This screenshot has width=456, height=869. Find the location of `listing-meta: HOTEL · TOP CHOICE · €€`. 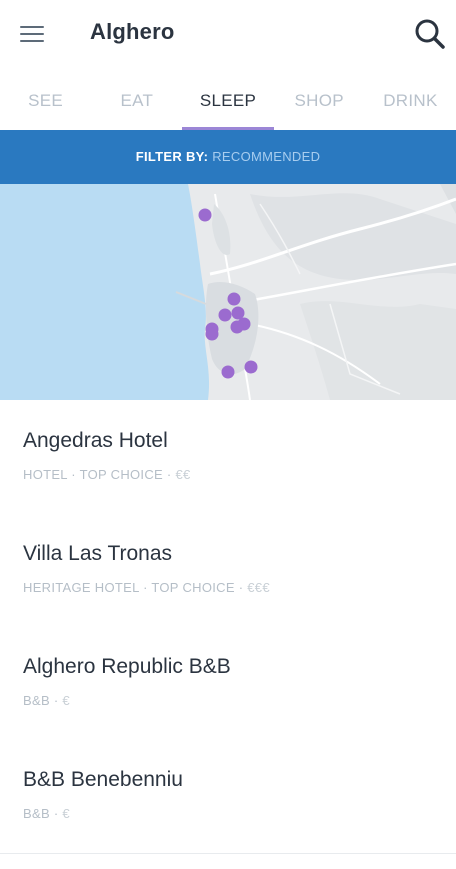

listing-meta: HOTEL · TOP CHOICE · €€ is located at coordinates (107, 474).